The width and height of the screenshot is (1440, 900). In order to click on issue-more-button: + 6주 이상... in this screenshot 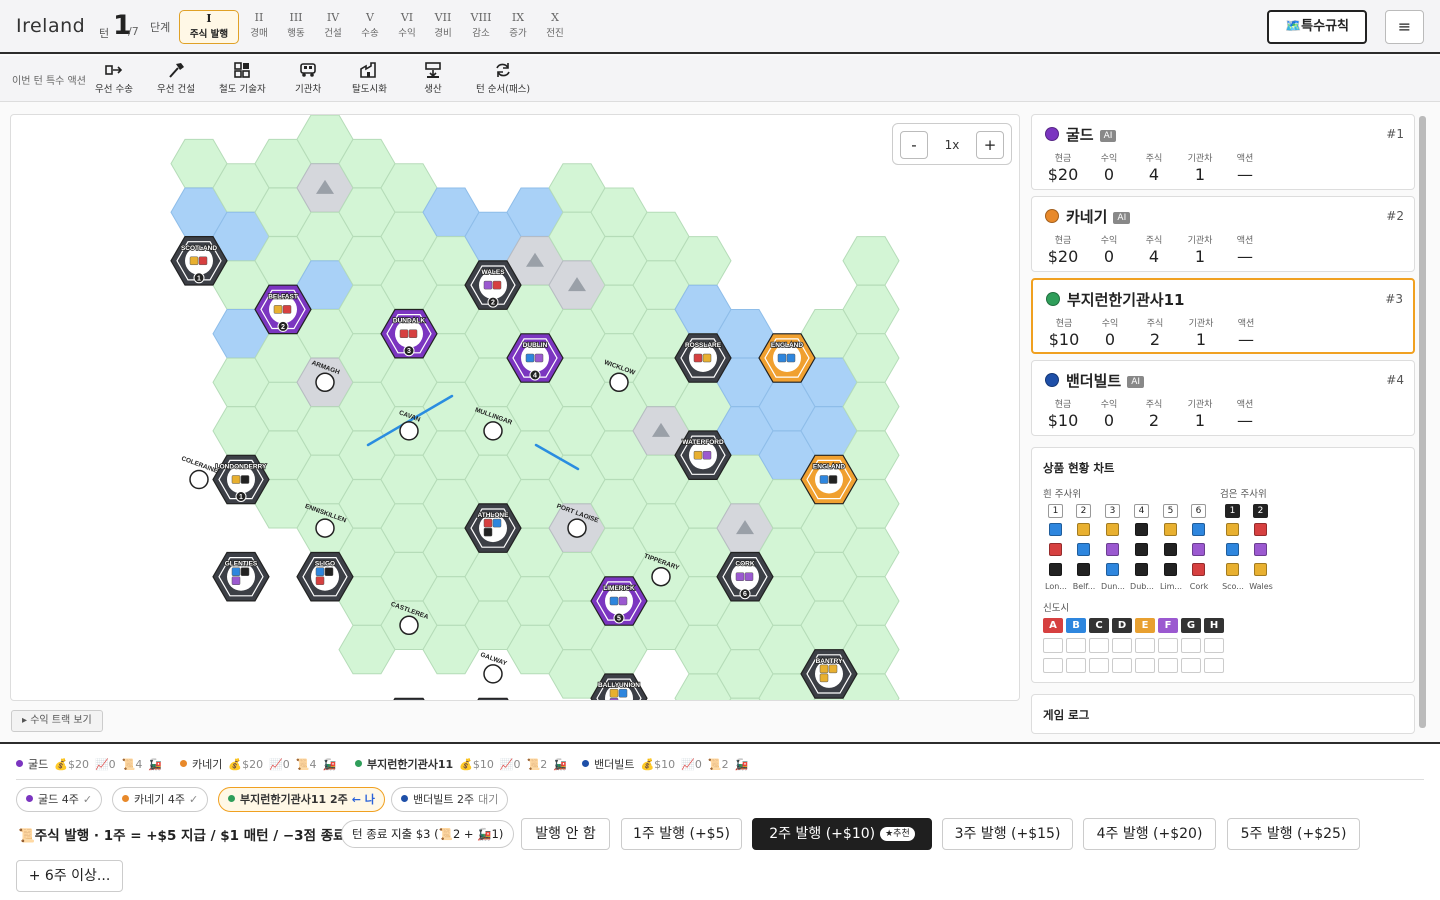, I will do `click(69, 876)`.